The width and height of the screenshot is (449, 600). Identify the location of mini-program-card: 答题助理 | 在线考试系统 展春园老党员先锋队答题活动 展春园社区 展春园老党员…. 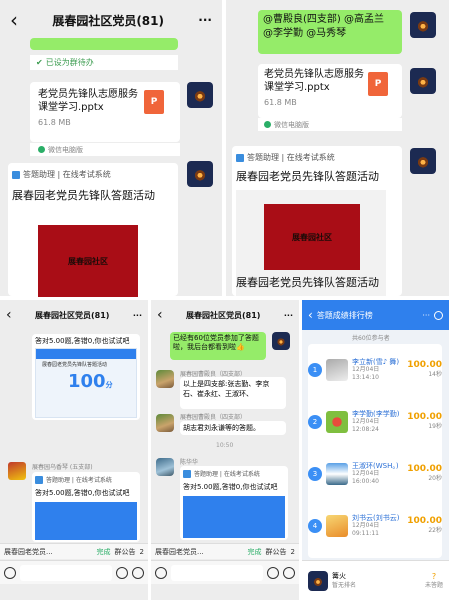
(317, 221).